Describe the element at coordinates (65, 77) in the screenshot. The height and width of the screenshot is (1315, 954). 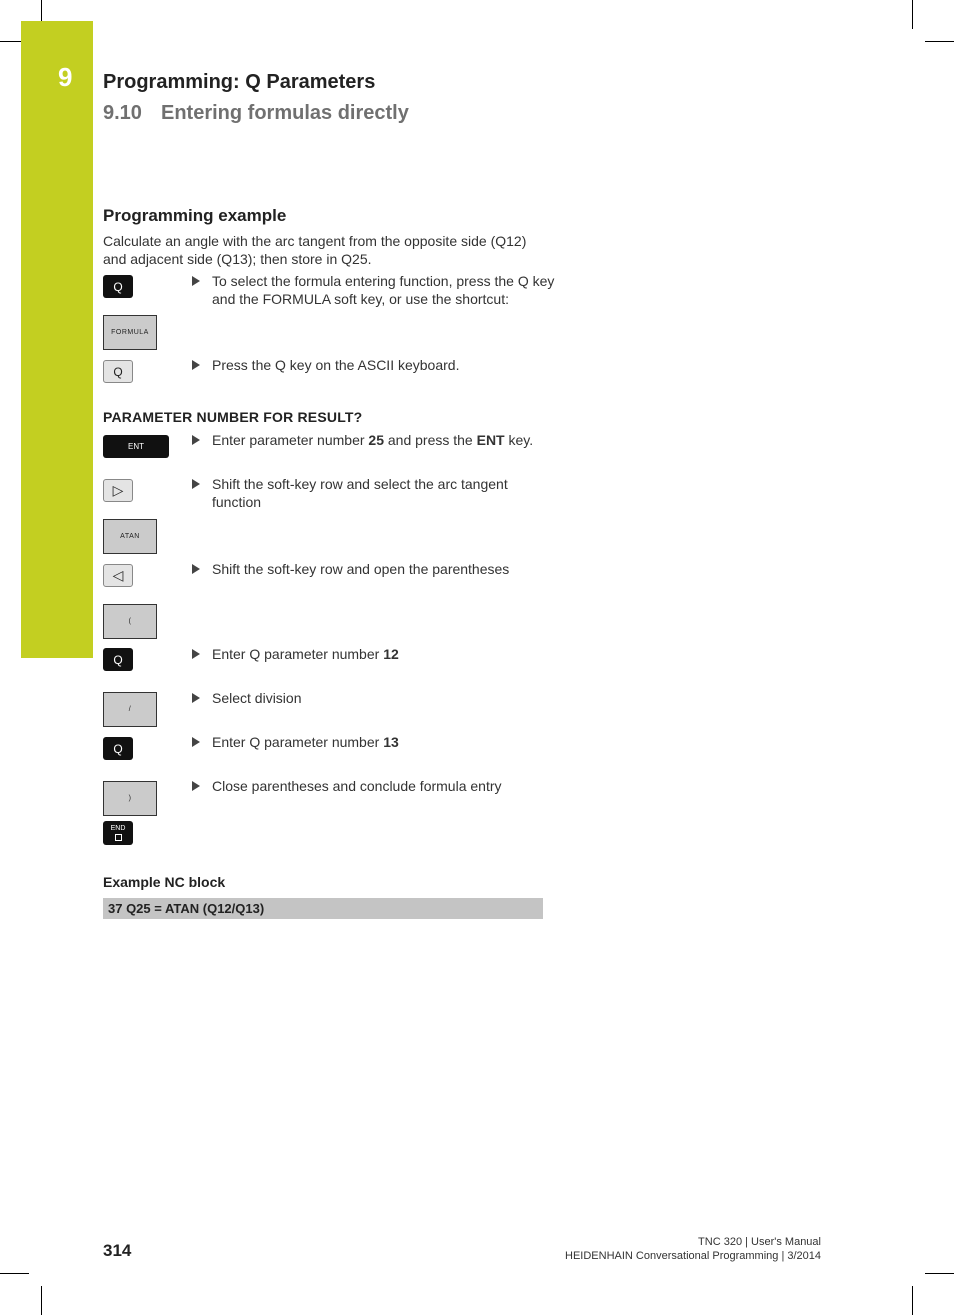
I see `chapter-number: 9` at that location.